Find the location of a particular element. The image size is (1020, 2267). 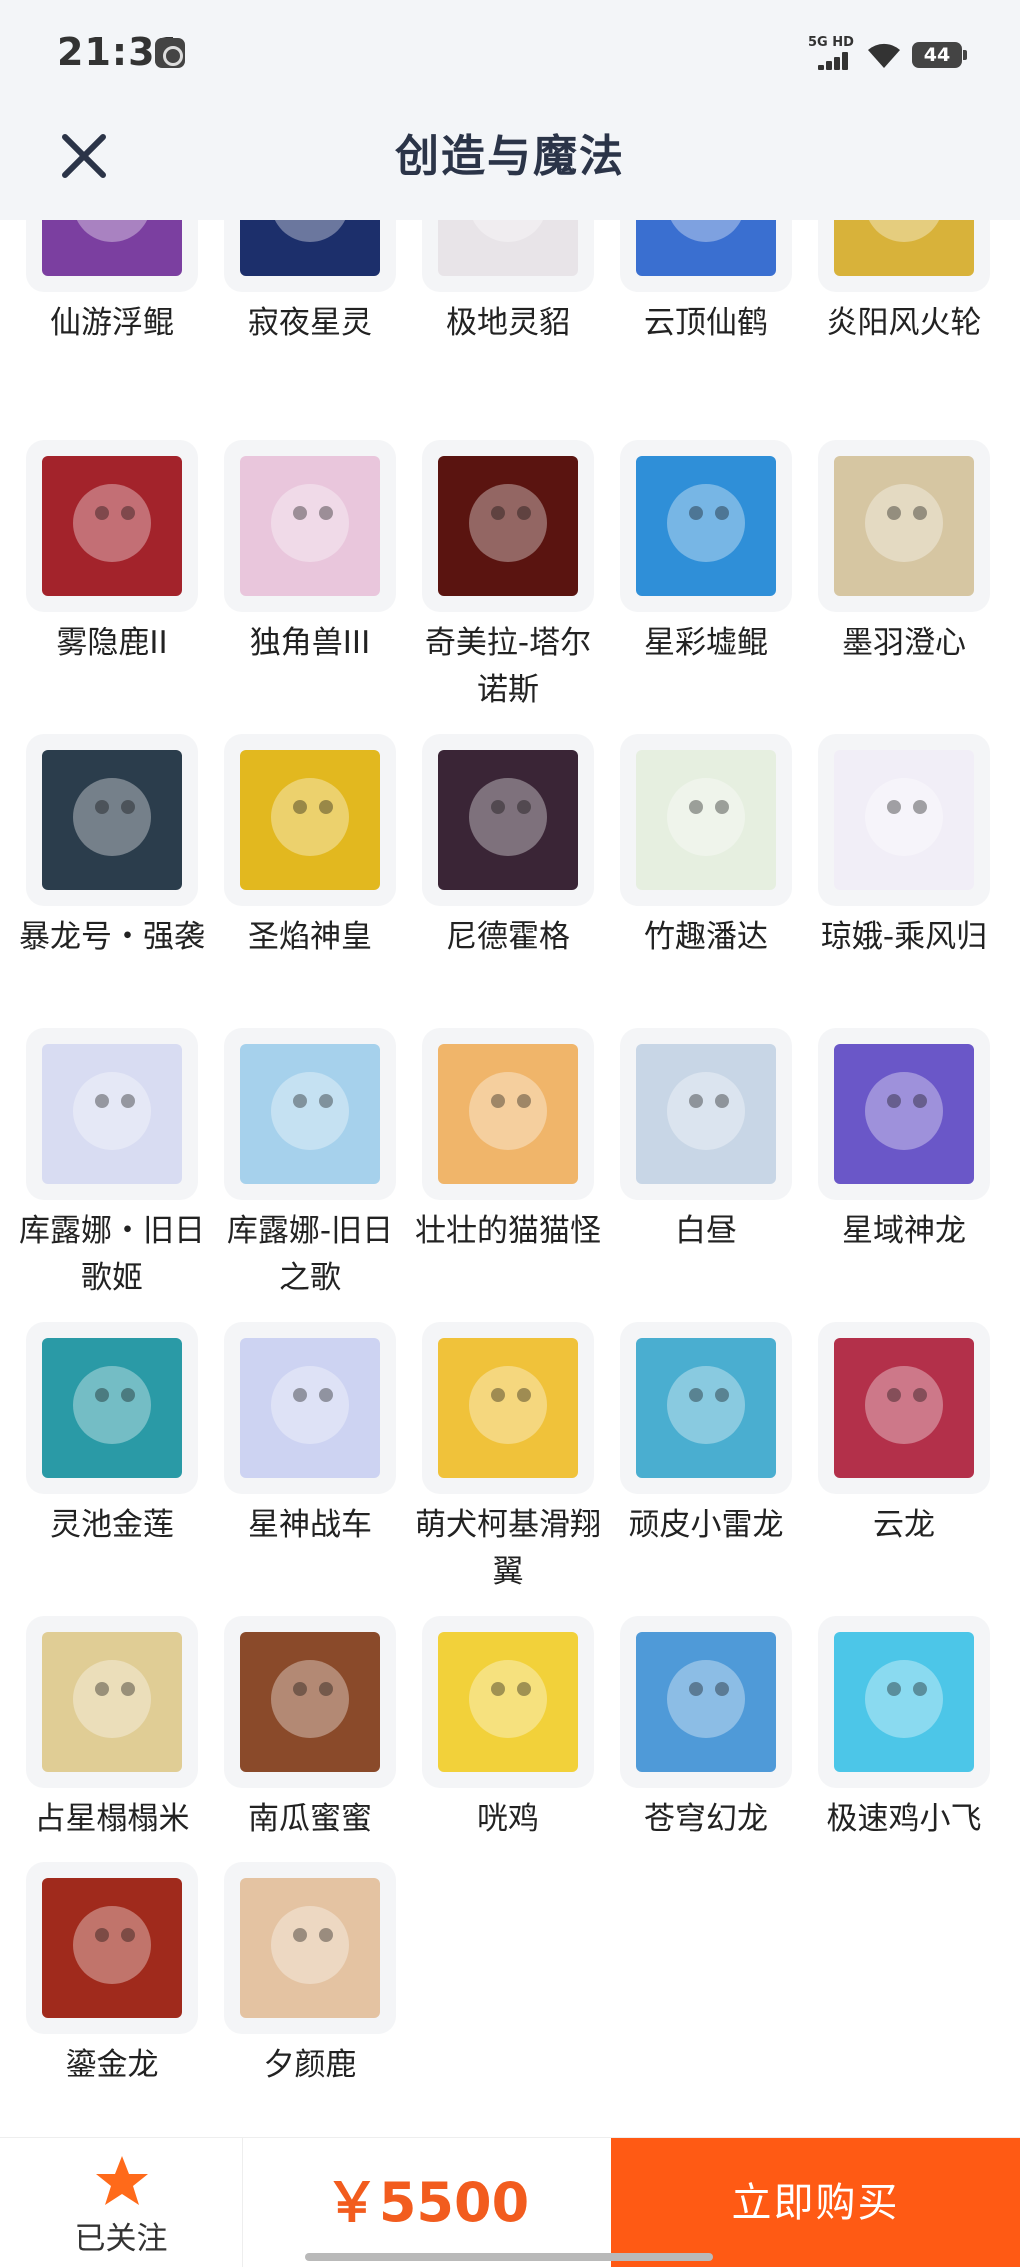

grid-item: 咣鸡 is located at coordinates (508, 1729).